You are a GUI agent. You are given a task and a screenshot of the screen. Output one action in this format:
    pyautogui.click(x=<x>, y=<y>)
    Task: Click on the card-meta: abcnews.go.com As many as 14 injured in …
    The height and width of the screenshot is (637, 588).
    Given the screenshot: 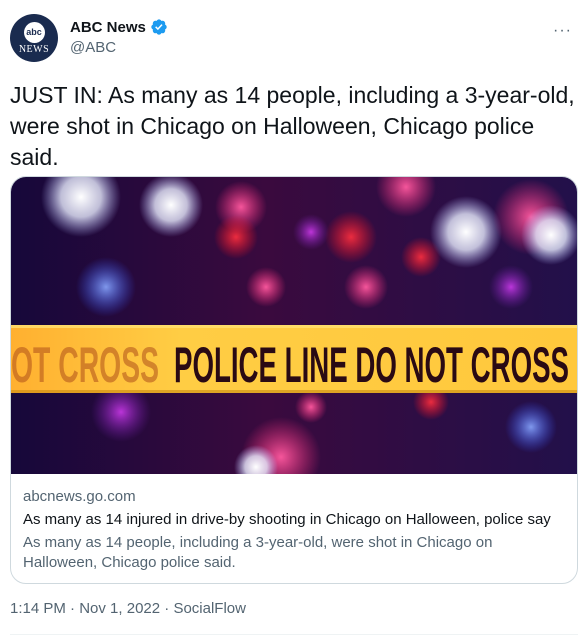 What is the action you would take?
    pyautogui.click(x=294, y=530)
    